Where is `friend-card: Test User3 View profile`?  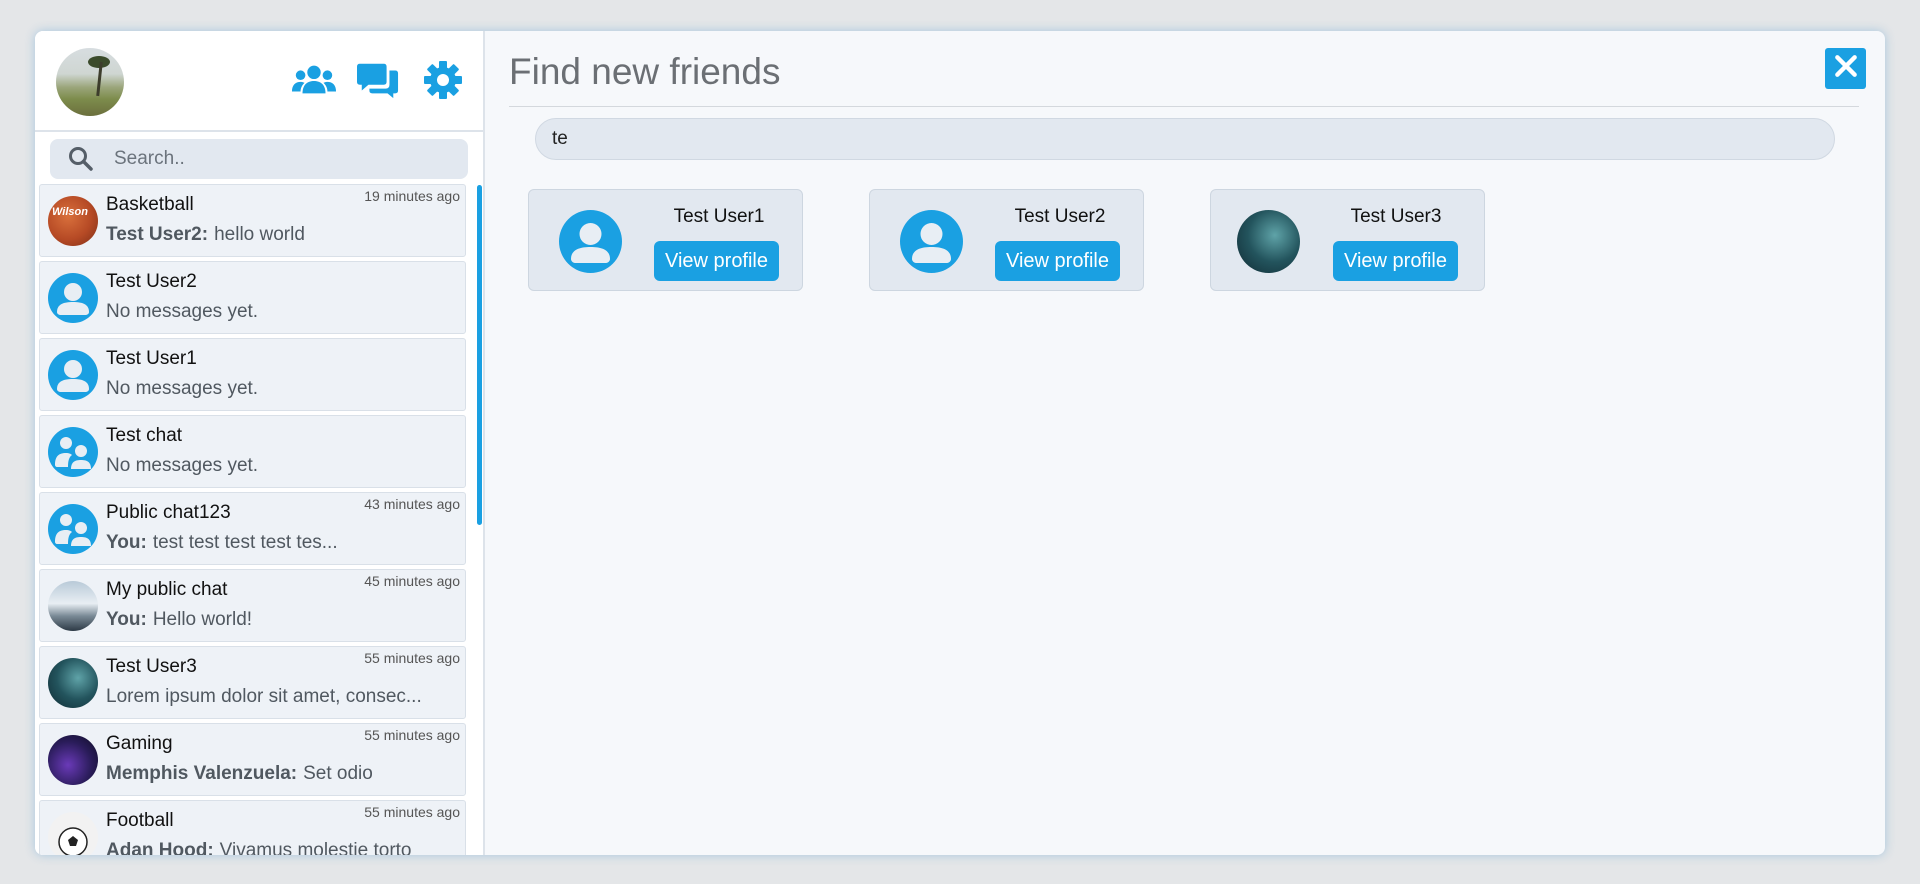 friend-card: Test User3 View profile is located at coordinates (1347, 240).